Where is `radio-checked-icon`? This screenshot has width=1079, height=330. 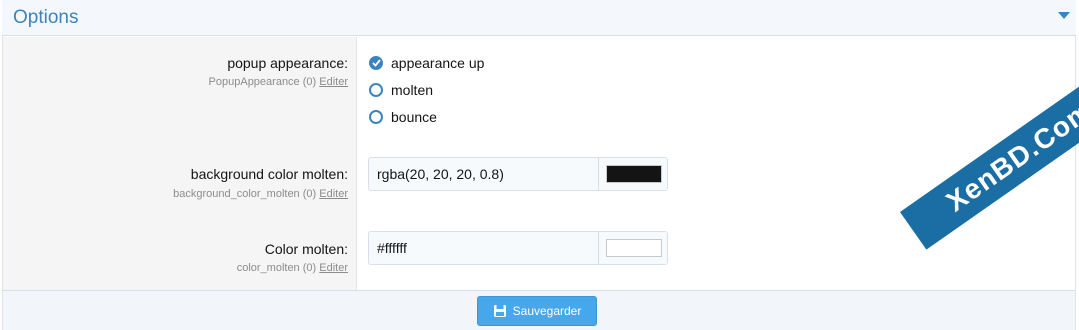
radio-checked-icon is located at coordinates (376, 63).